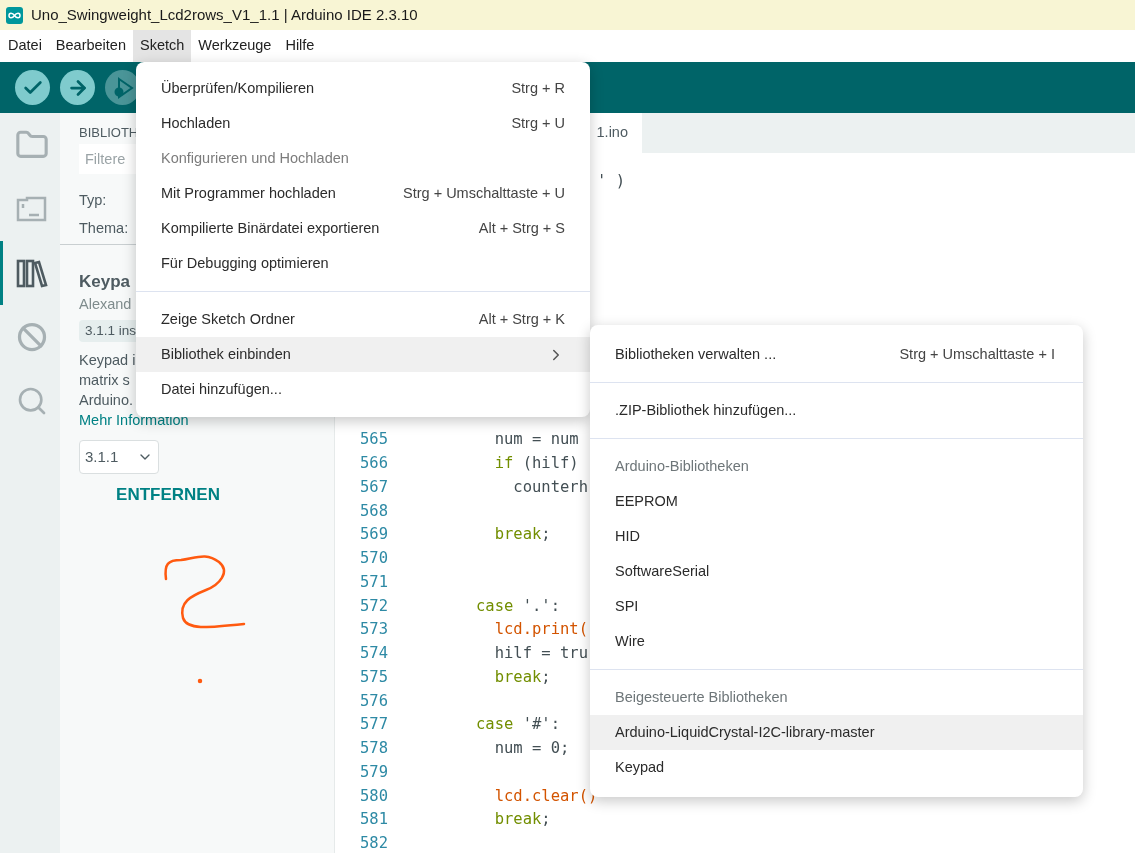 Image resolution: width=1135 pixels, height=853 pixels. I want to click on line-number: 577, so click(373, 725).